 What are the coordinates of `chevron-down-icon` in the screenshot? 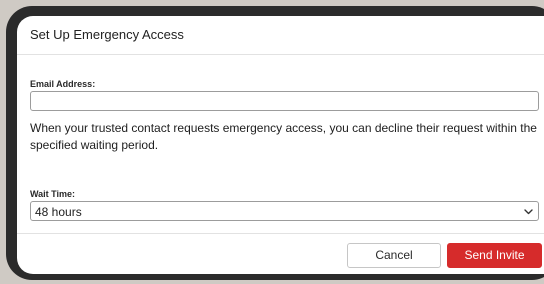 It's located at (528, 212).